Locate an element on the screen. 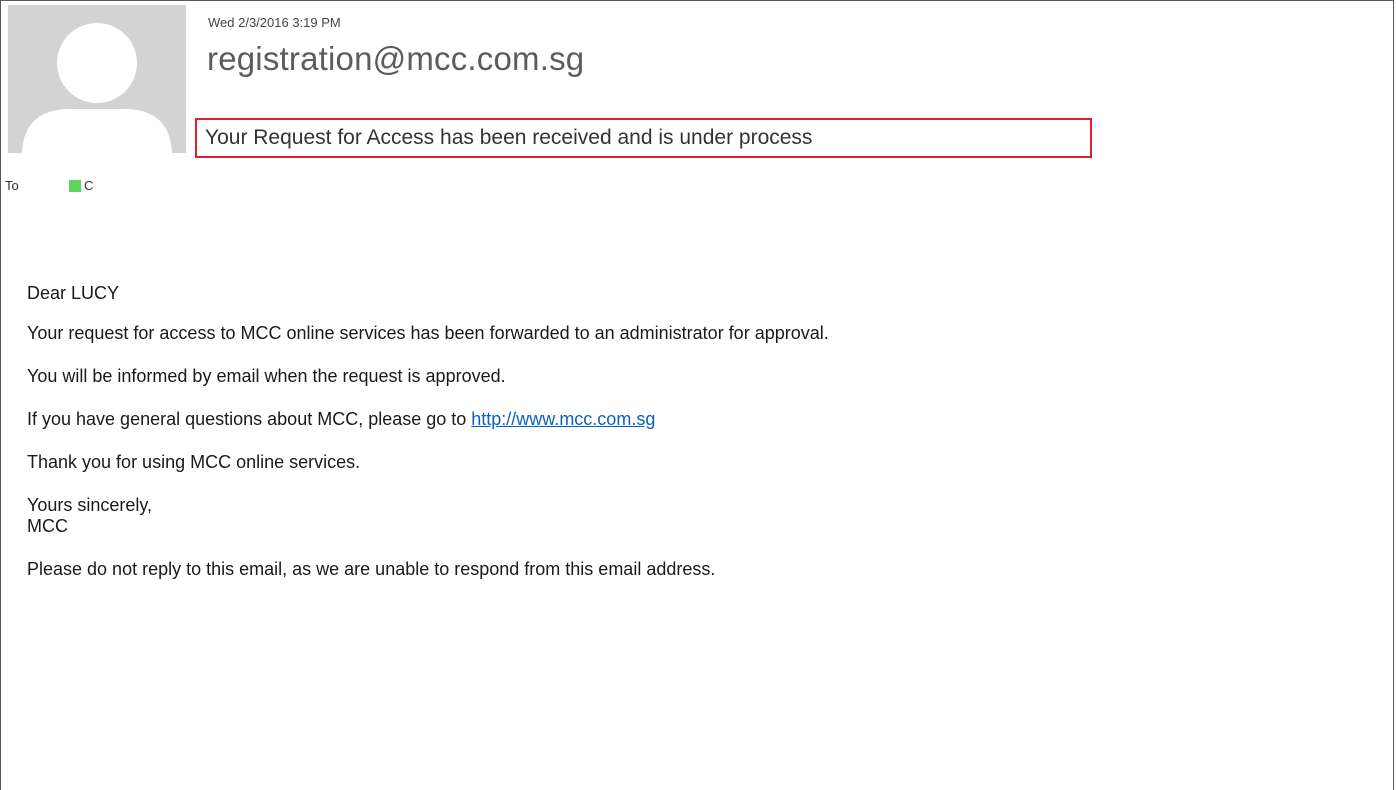 This screenshot has width=1396, height=790. recipient-status-icon is located at coordinates (75, 185).